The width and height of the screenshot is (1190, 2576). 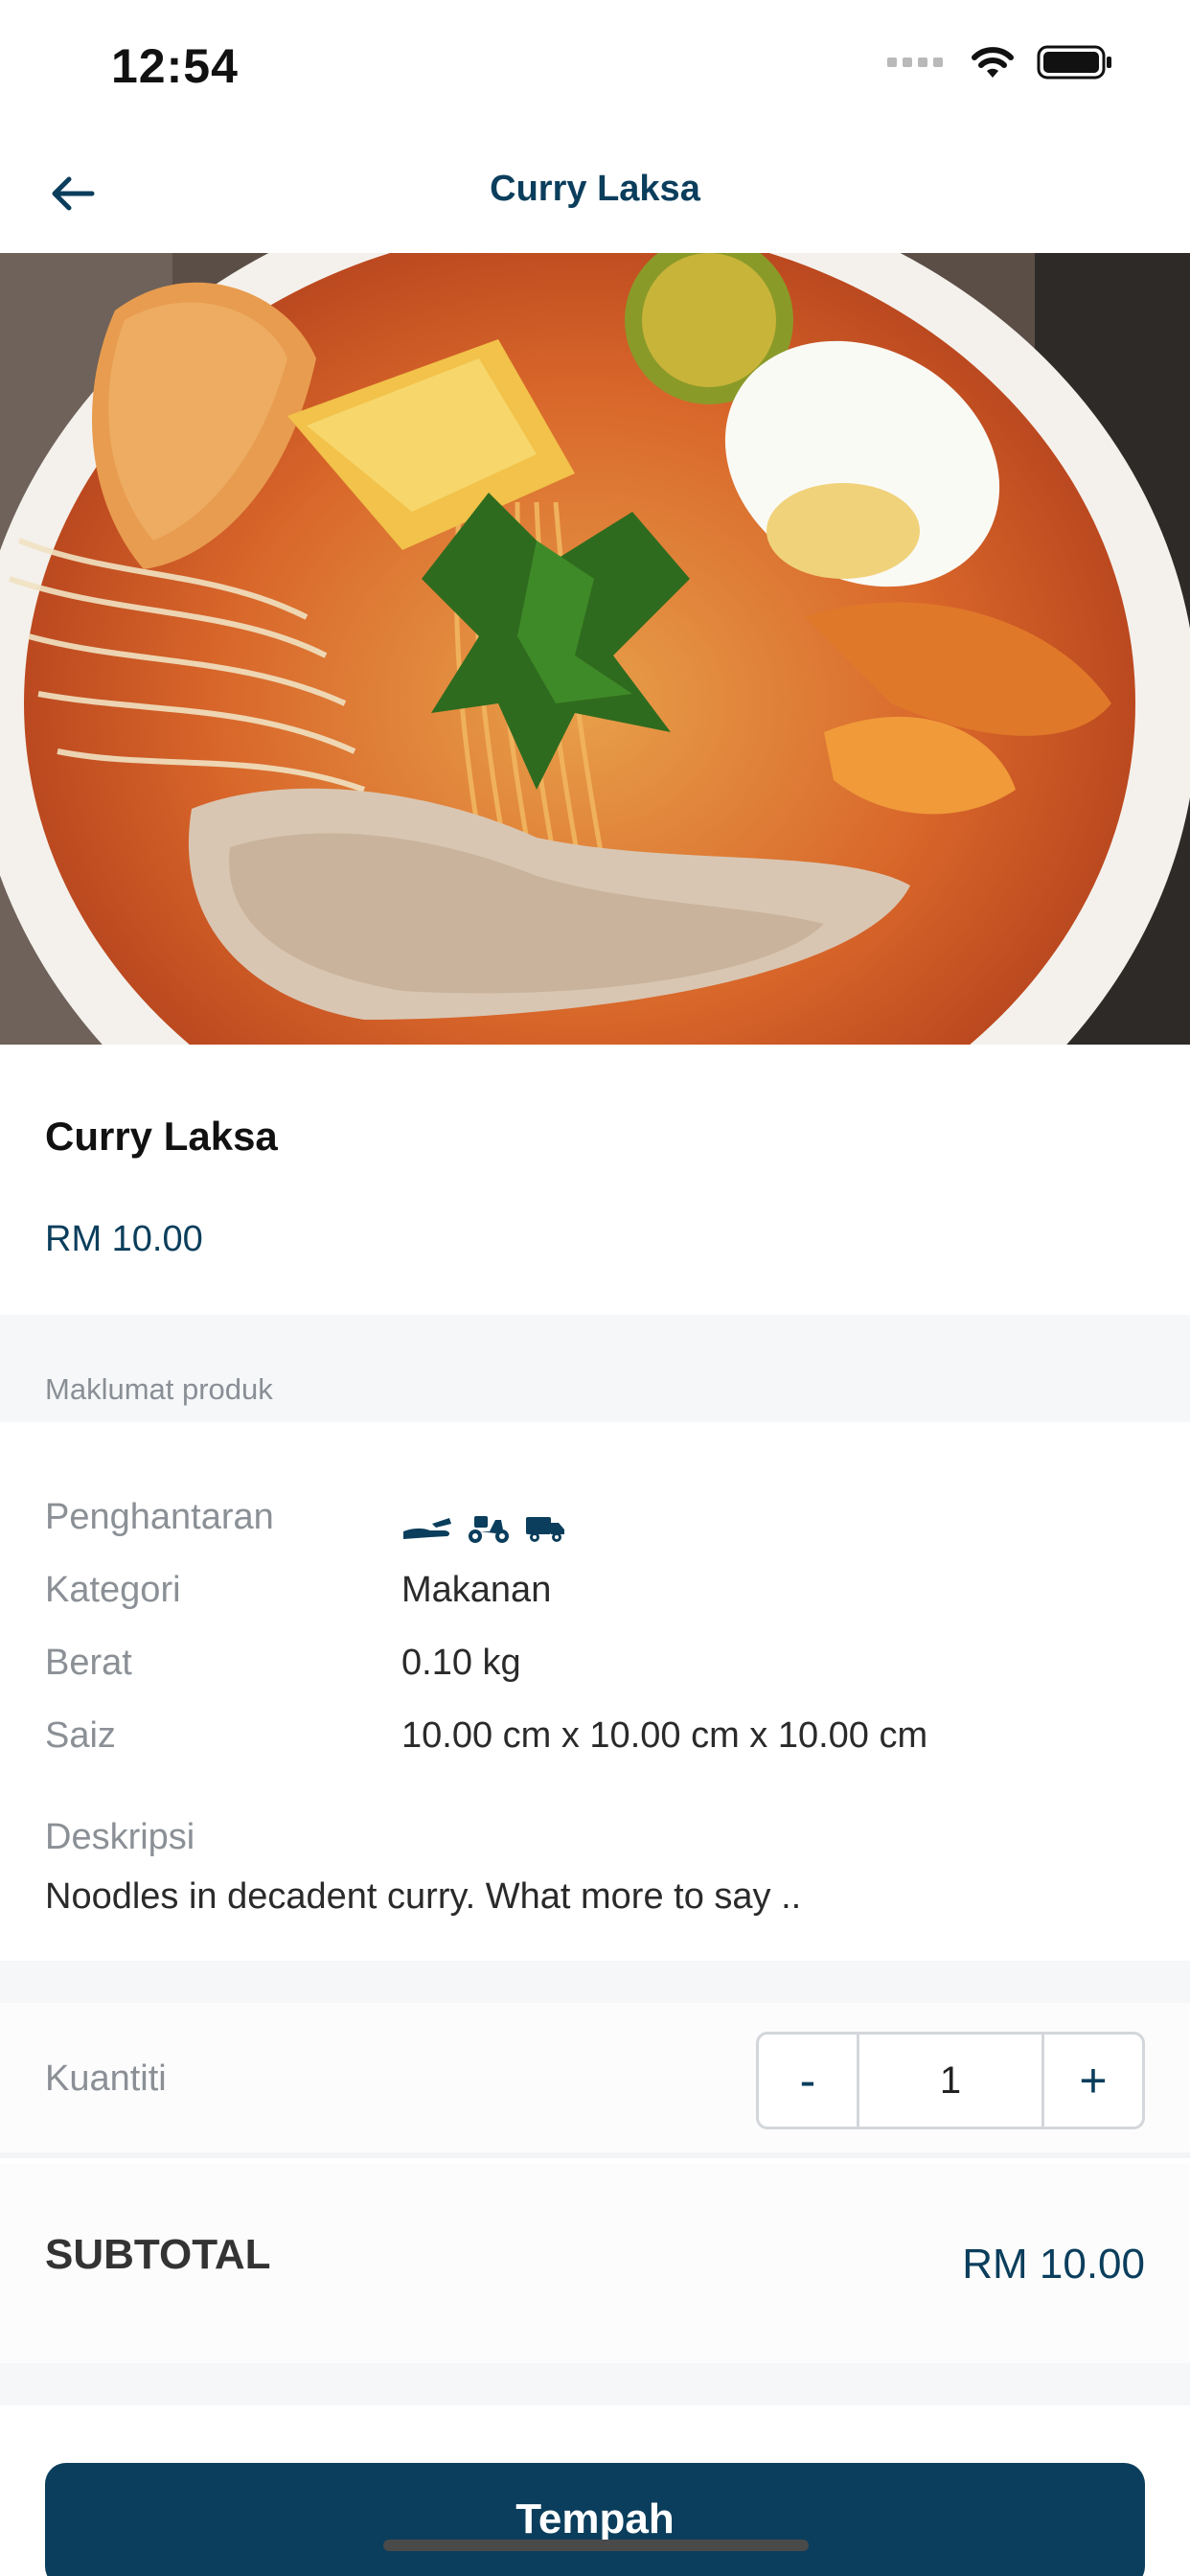 I want to click on decrease-button: -, so click(x=808, y=2081).